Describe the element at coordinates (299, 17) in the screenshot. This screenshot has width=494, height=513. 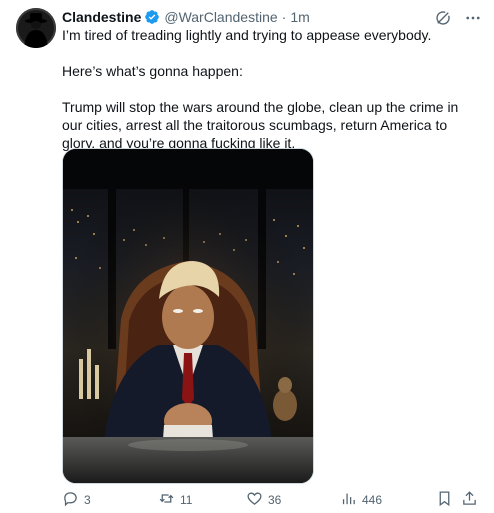
I see `timestamp: 1m` at that location.